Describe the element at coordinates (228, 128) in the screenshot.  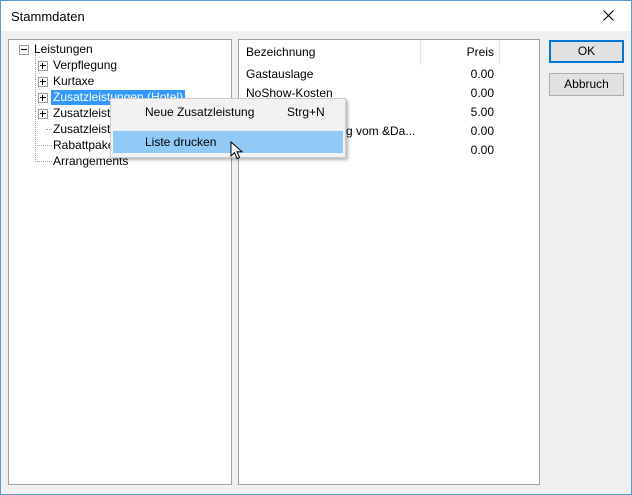
I see `context-menu: Neue Zusatzleistung Strg+N Liste drucken` at that location.